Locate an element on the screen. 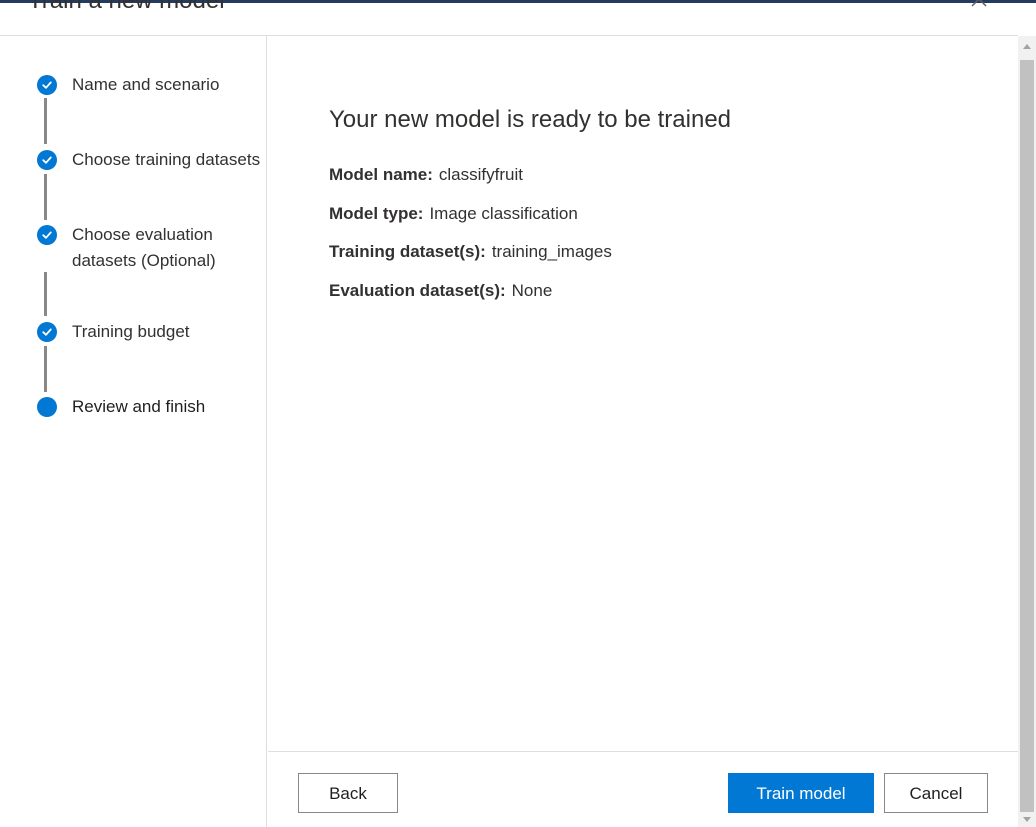 The image size is (1036, 827). step-label: Training budget is located at coordinates (131, 331).